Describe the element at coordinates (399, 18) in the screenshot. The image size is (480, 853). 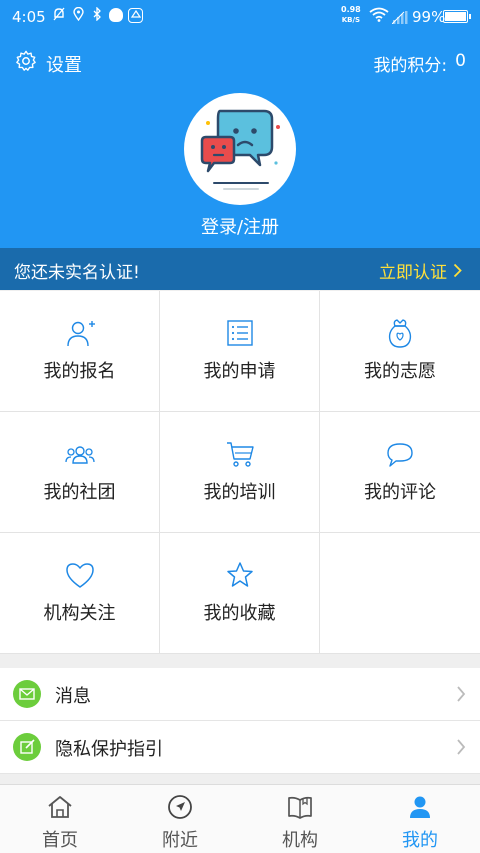
I see `signal-icon` at that location.